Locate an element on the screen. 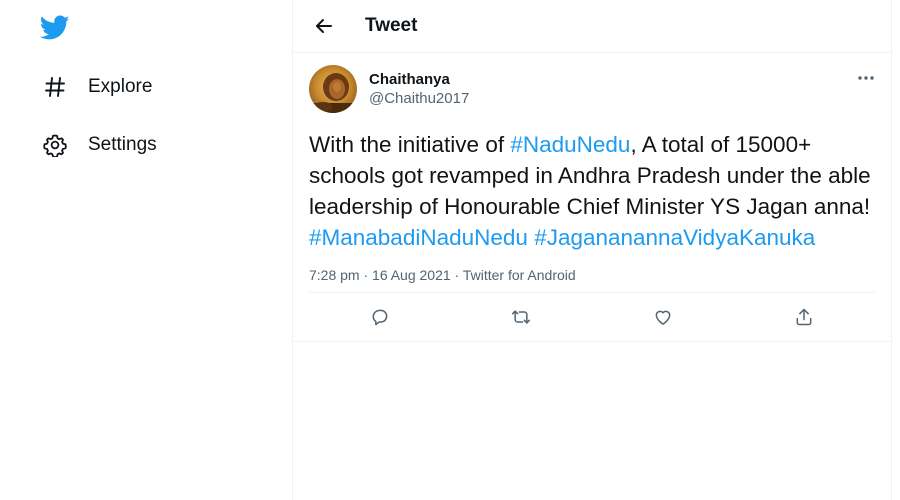 Image resolution: width=900 pixels, height=500 pixels. tweet-text-part: With the initiative of is located at coordinates (410, 144).